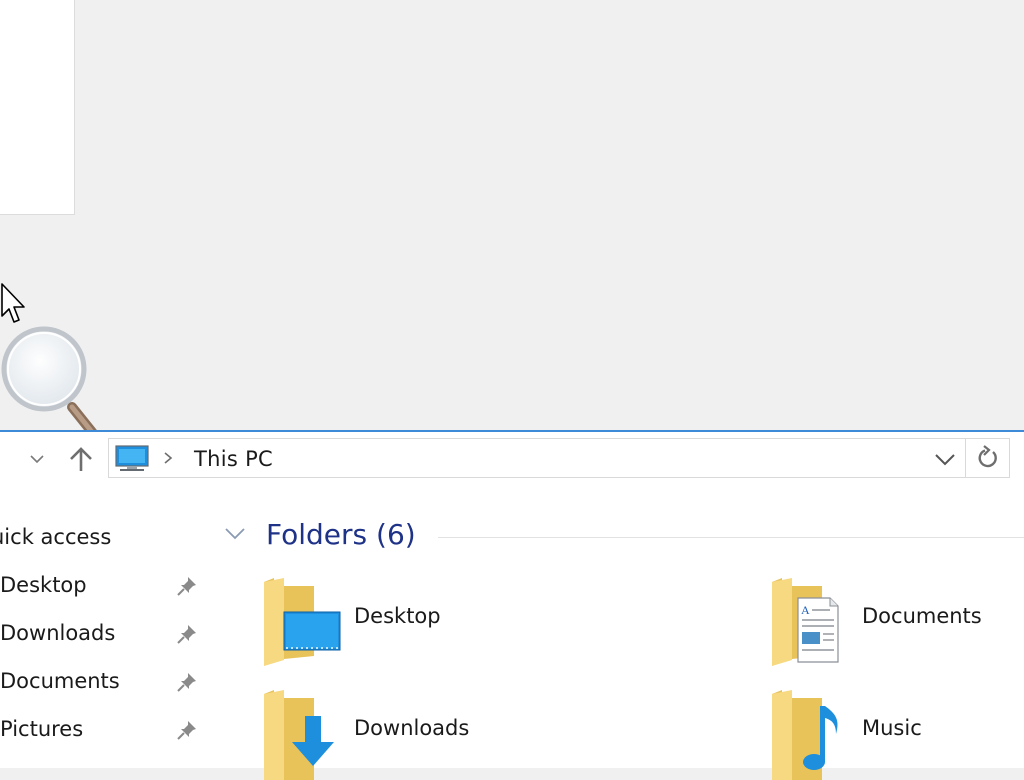  I want to click on nav-quick-access: uick access, so click(106, 537).